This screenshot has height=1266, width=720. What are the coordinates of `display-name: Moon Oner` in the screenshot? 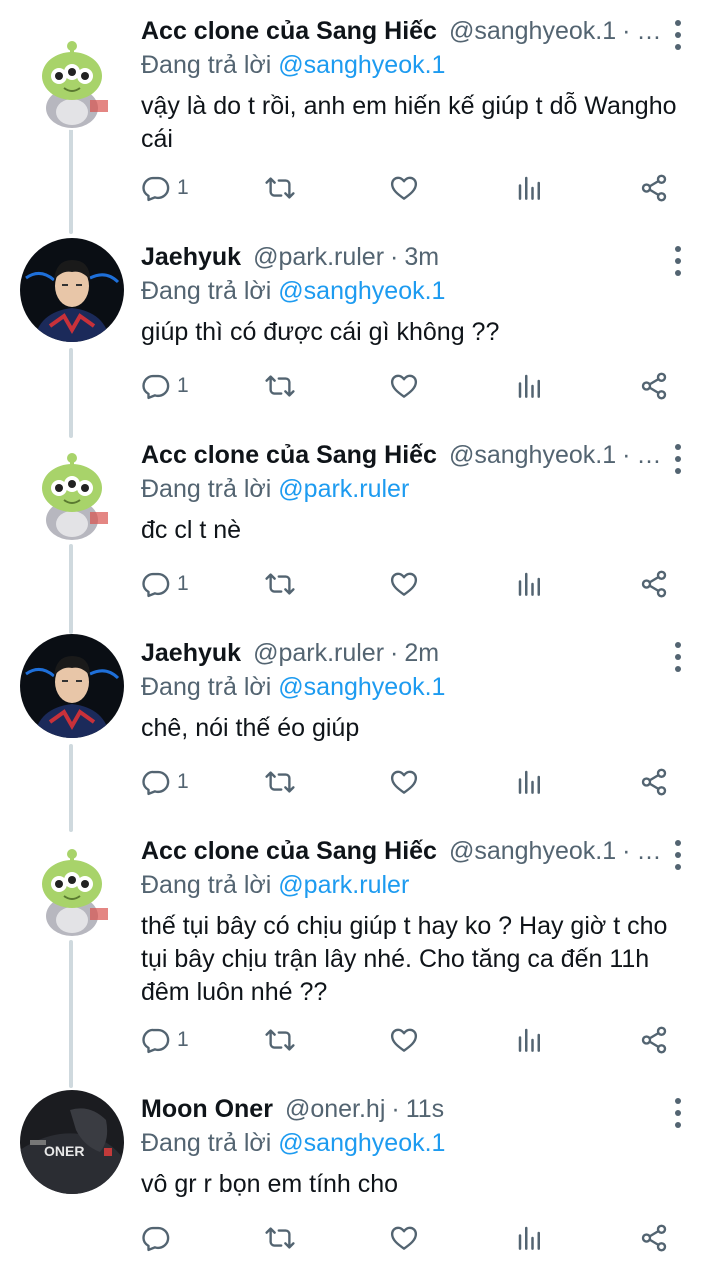 It's located at (207, 1109).